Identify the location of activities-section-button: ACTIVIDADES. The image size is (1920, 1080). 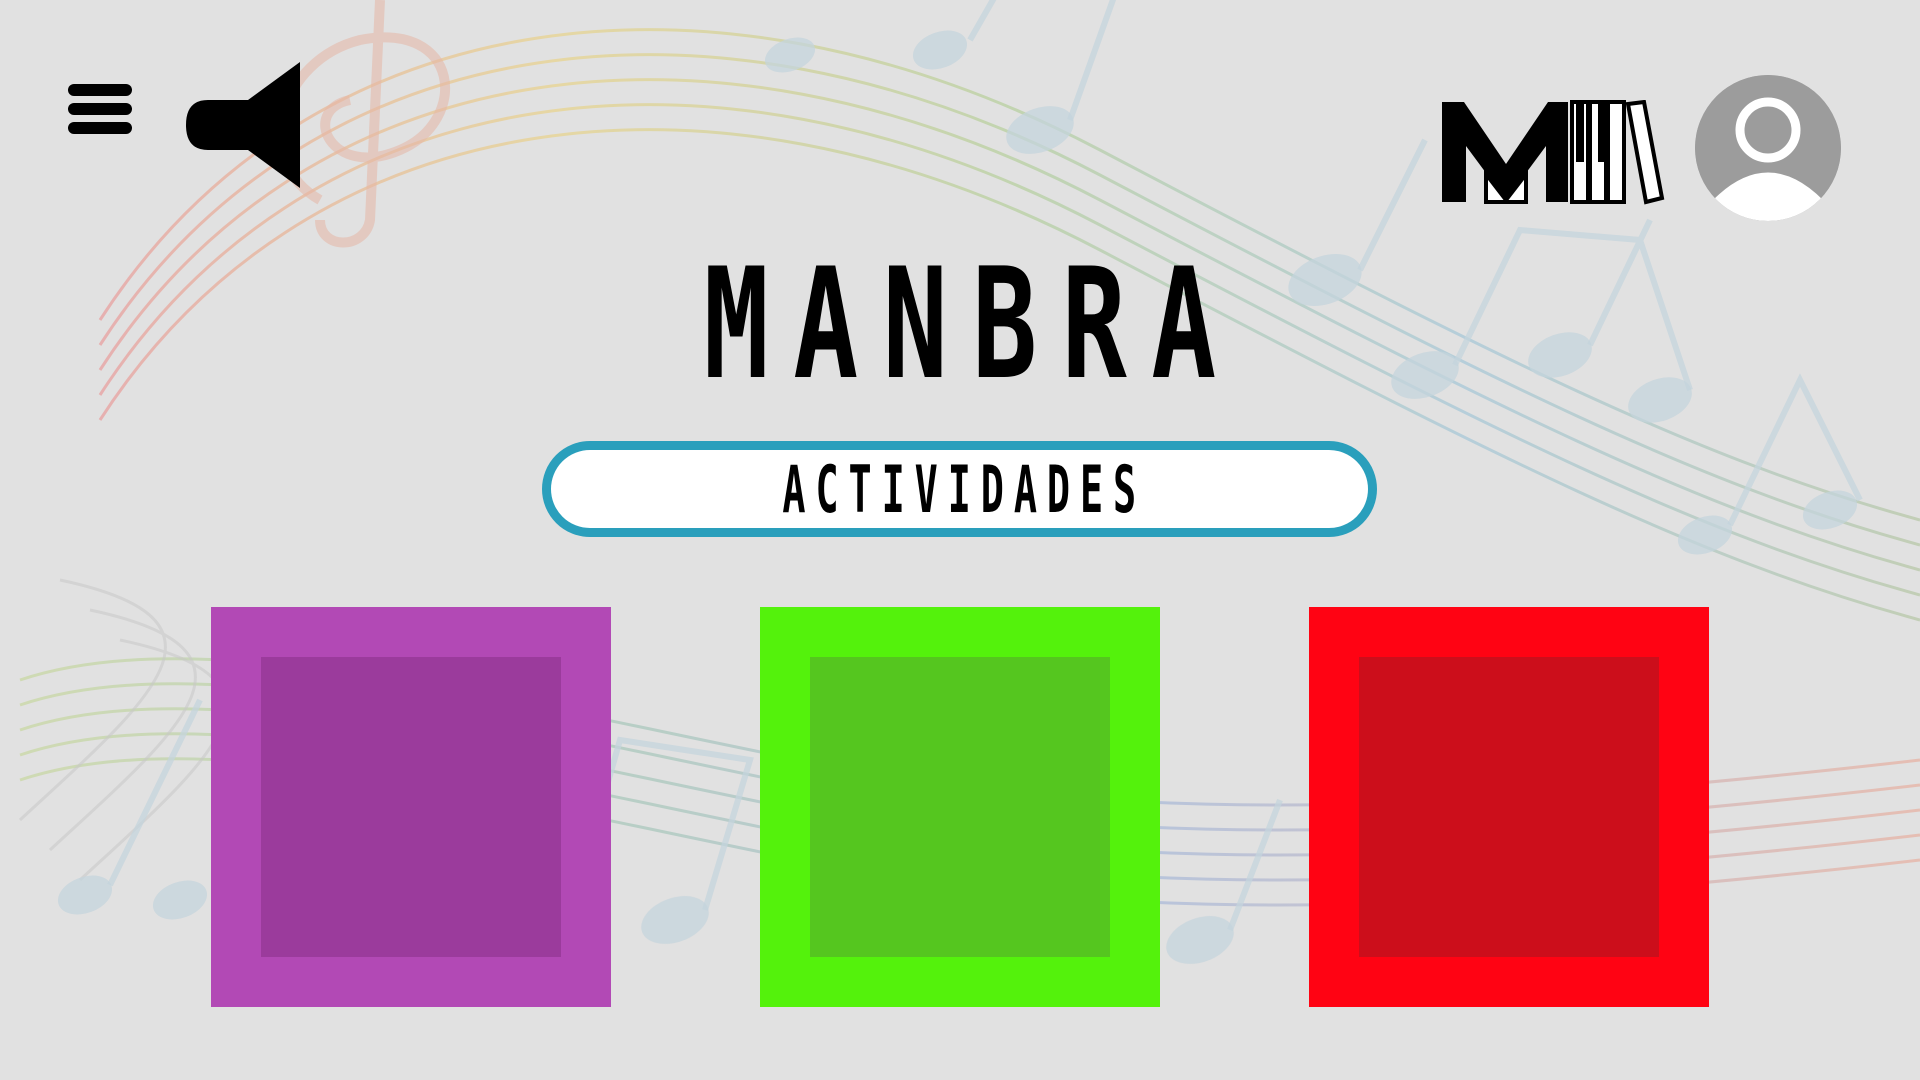
(959, 489).